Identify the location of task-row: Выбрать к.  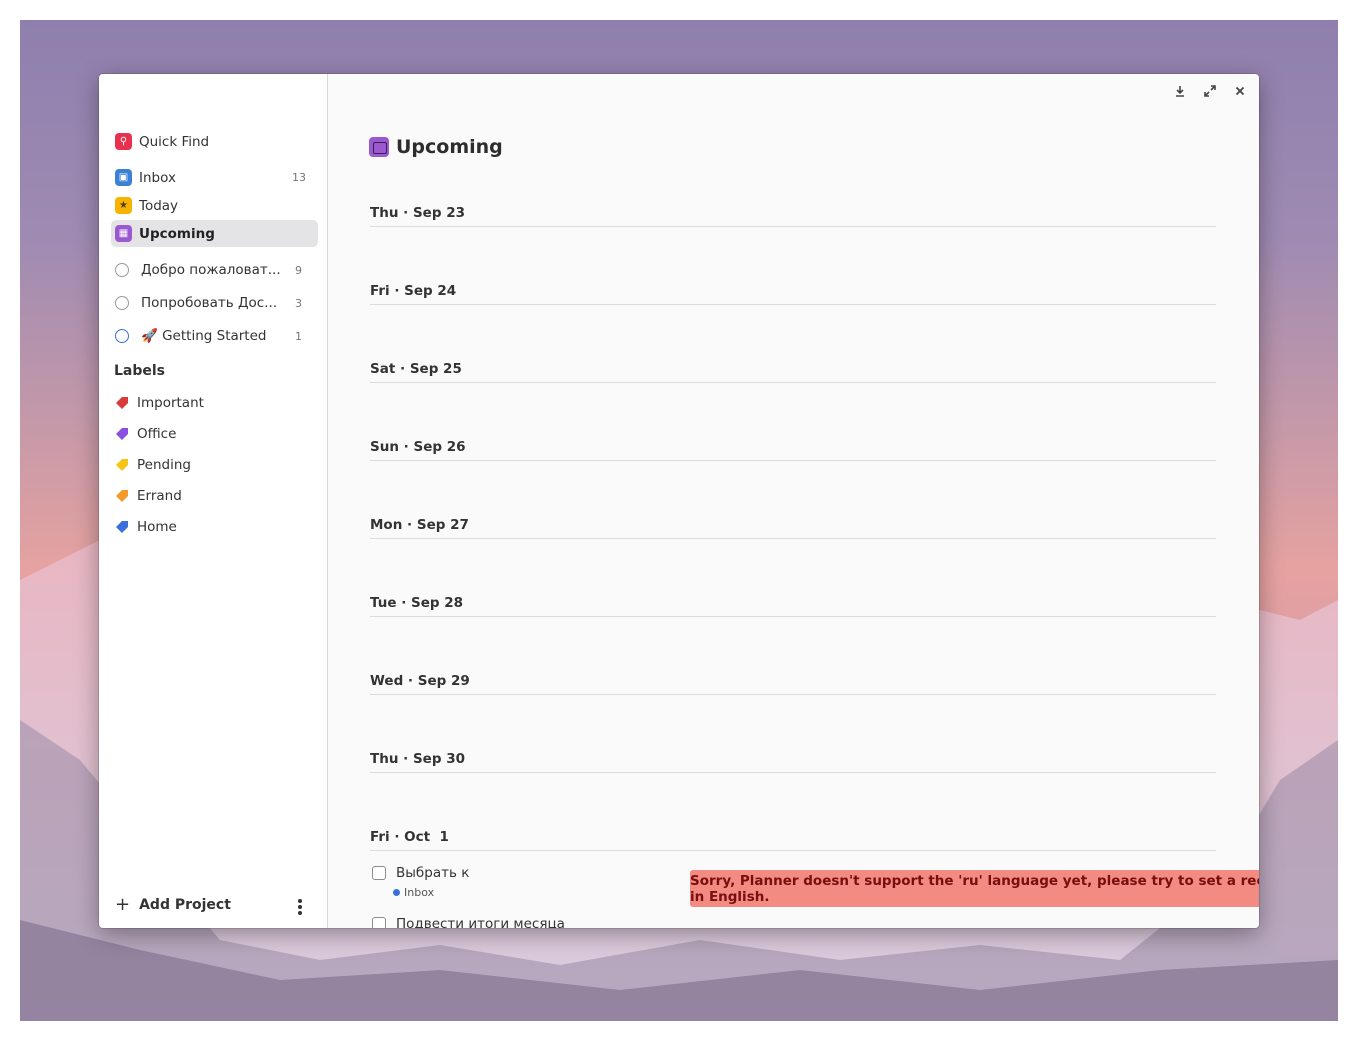
(420, 873).